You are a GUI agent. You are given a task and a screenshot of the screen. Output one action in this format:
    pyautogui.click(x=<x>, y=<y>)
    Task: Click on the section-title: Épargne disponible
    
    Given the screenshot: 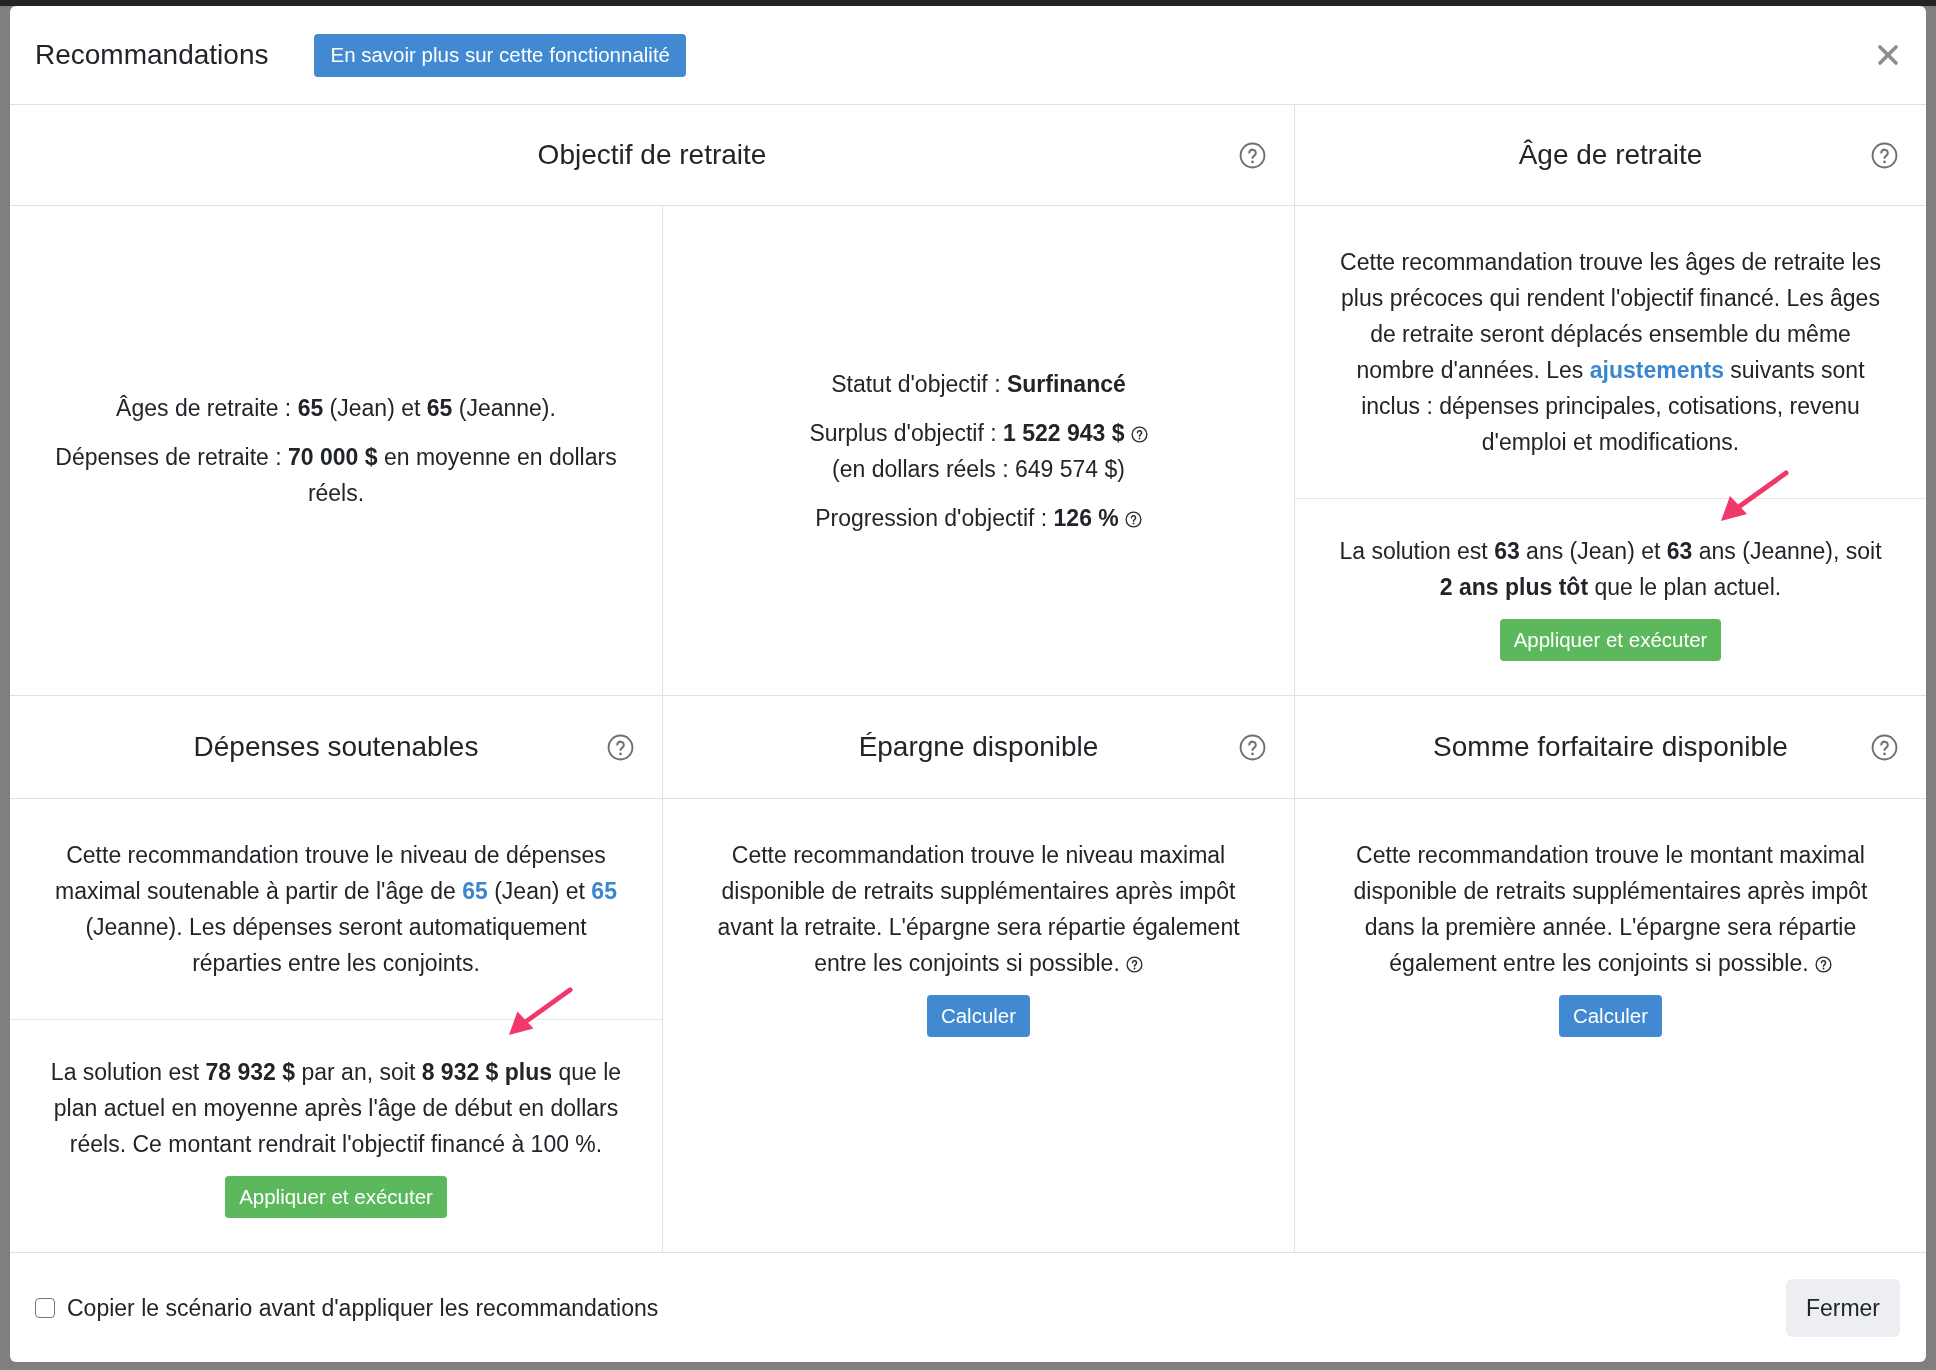 What is the action you would take?
    pyautogui.click(x=978, y=747)
    